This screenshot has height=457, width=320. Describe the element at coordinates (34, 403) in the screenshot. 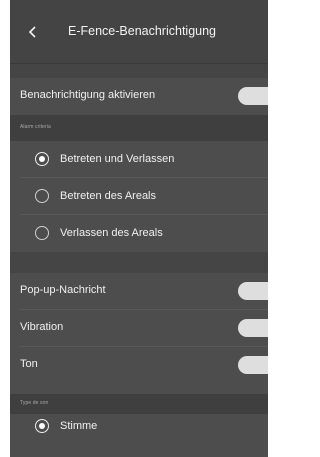

I see `sound-type-title: Type de son` at that location.